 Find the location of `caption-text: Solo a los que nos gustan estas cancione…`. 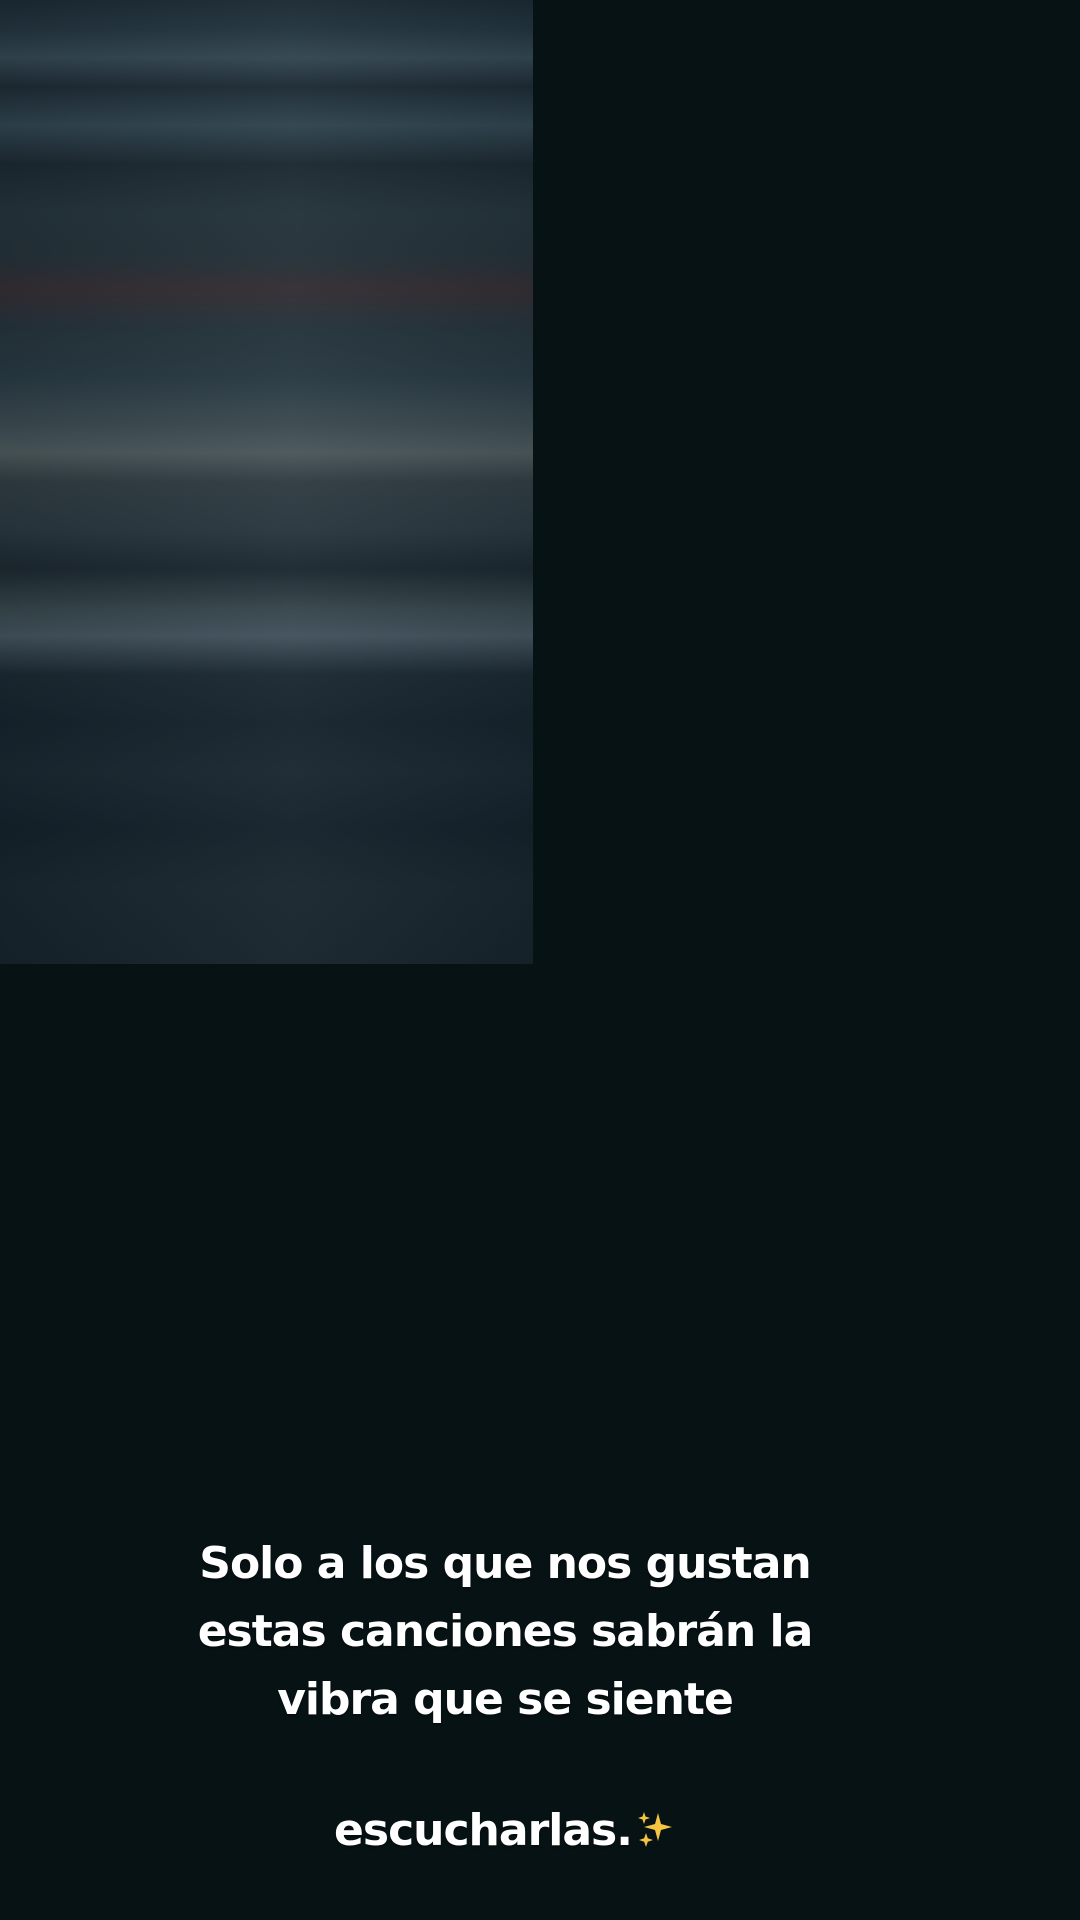

caption-text: Solo a los que nos gustan estas cancione… is located at coordinates (505, 1697).